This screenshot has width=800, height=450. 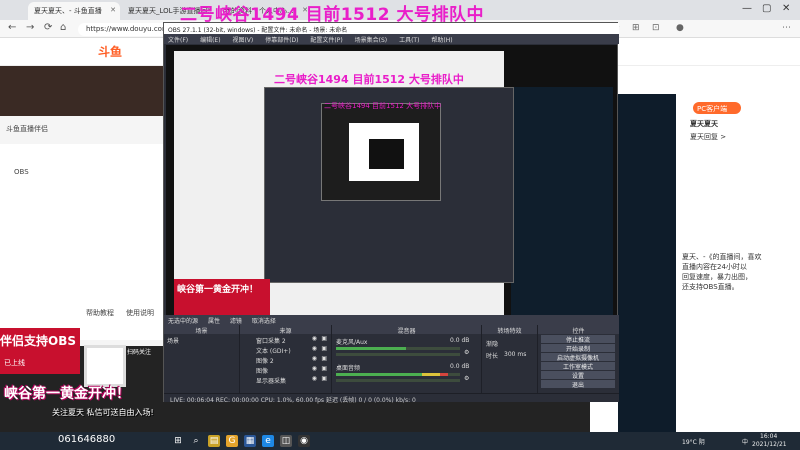 I want to click on watermark-subtitle: 关注夏天 私信可送自由入场!, so click(x=103, y=412).